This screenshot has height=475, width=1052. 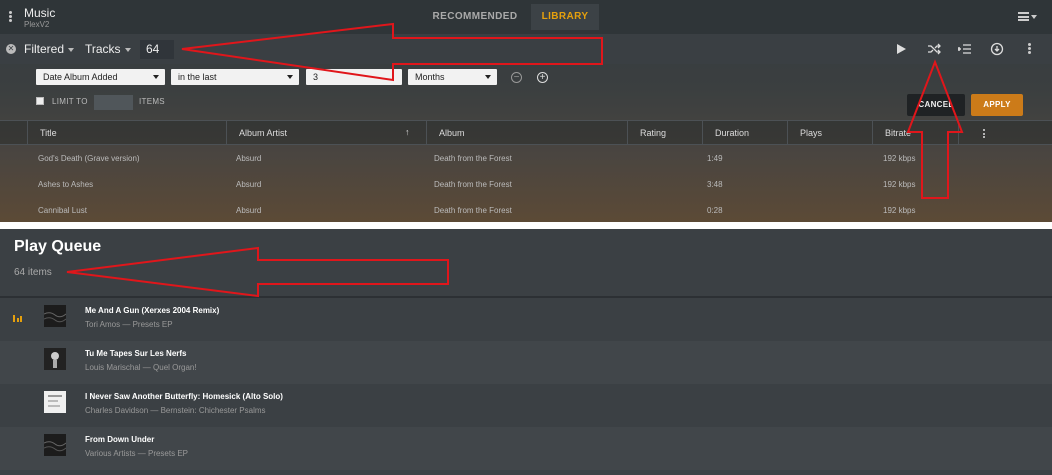 What do you see at coordinates (152, 101) in the screenshot?
I see `items-label: ITEMS` at bounding box center [152, 101].